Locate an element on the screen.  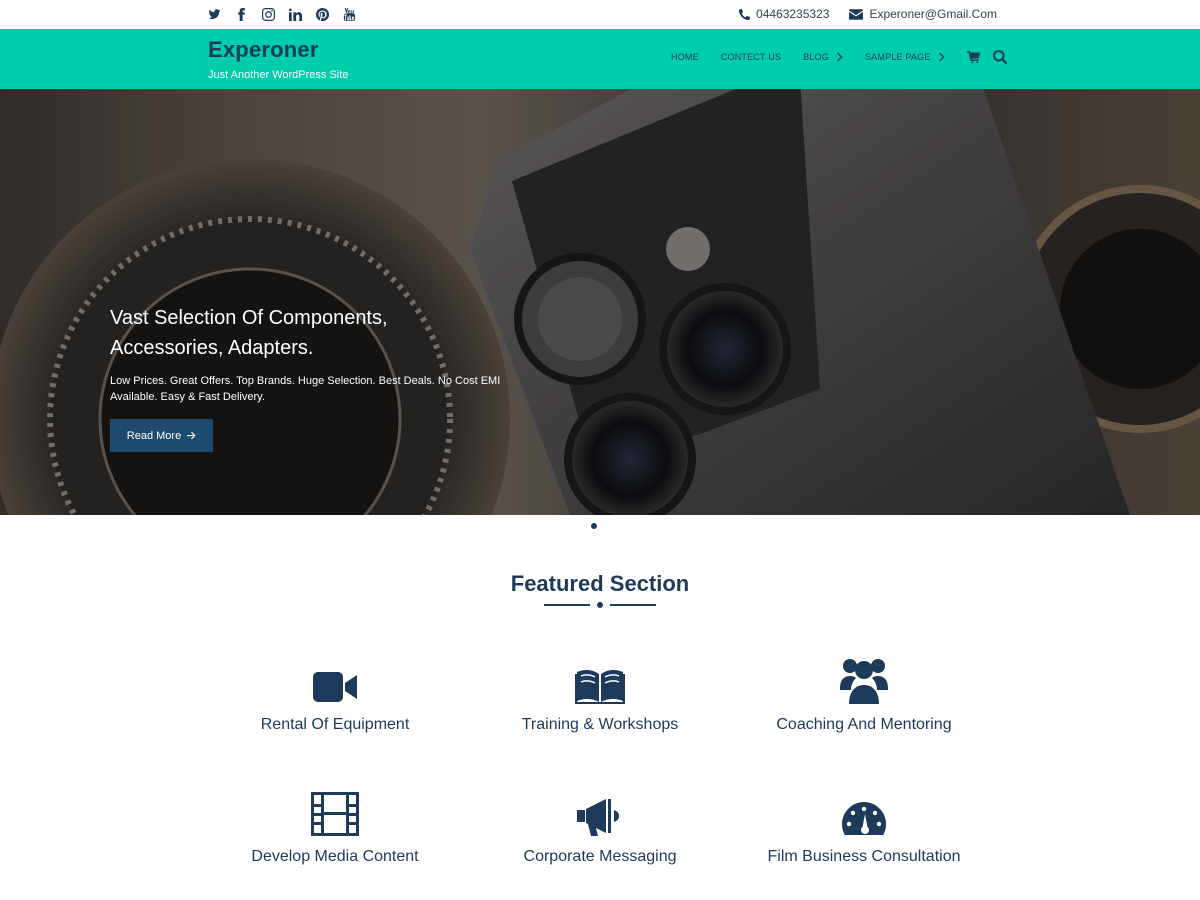
feature-develop-media-content: Develop Media Content is located at coordinates (335, 827).